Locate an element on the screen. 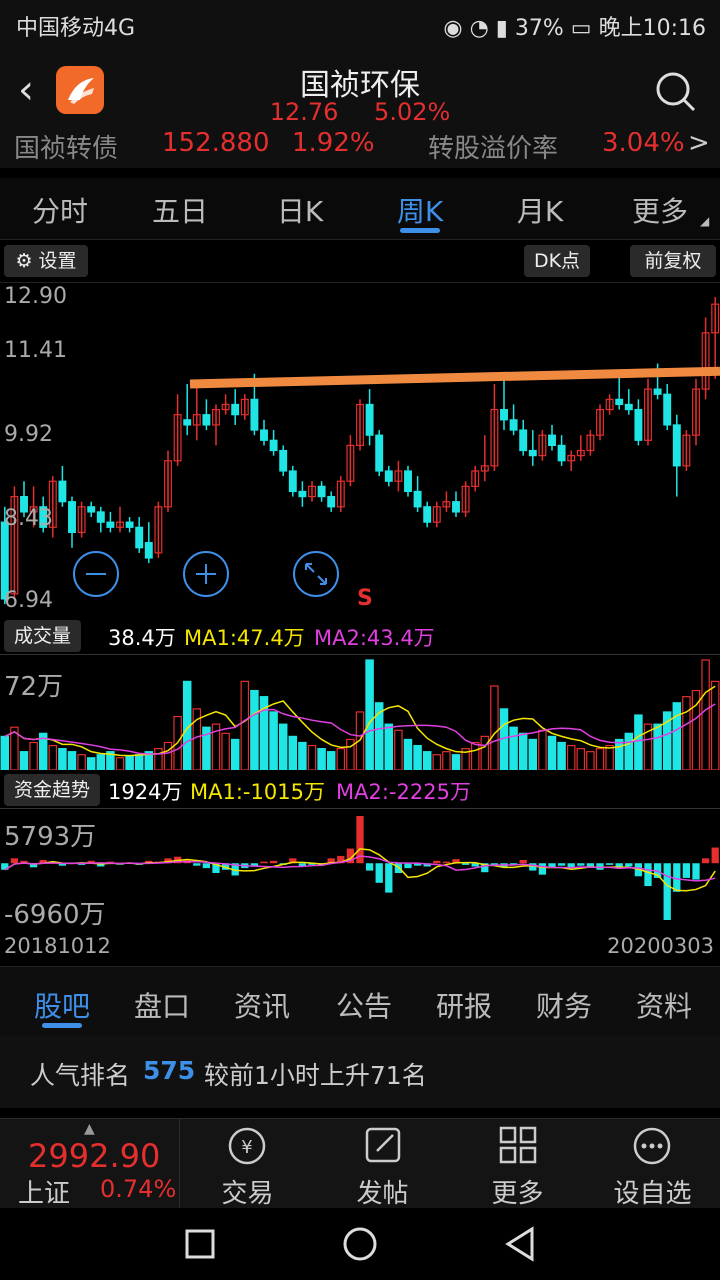 This screenshot has width=720, height=1280. money-flow-legend: 资金趋势 1924万 MA1:-1015万 MA2:-2225万 is located at coordinates (360, 790).